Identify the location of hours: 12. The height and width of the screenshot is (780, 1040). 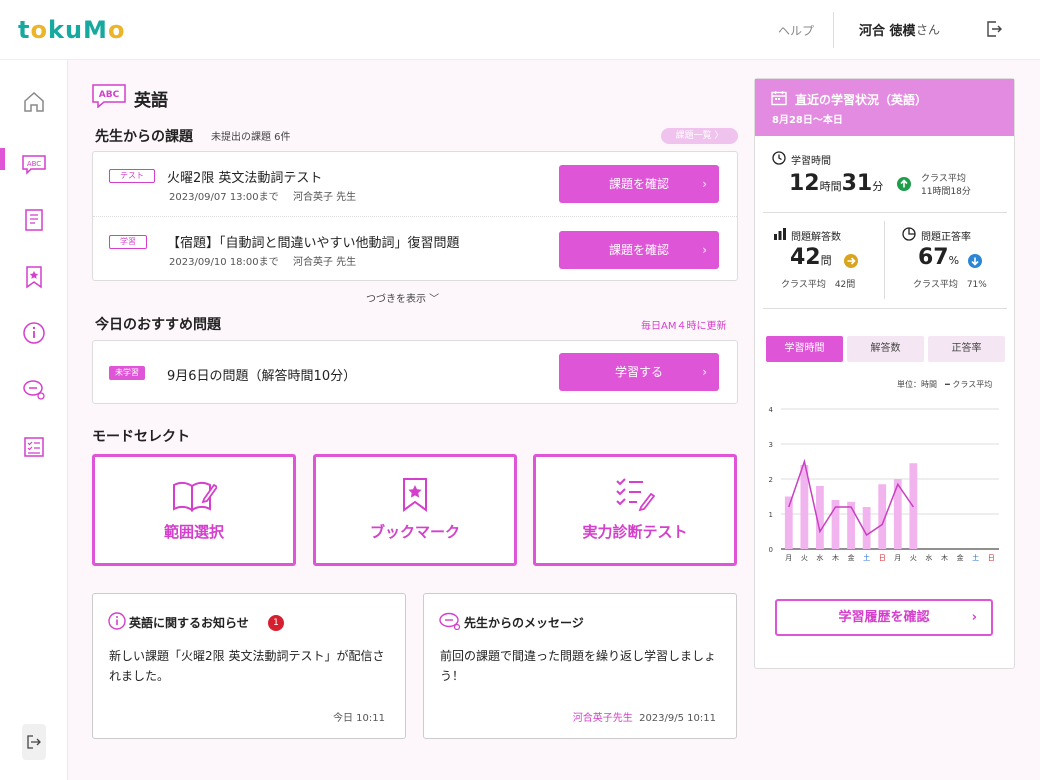
(804, 183).